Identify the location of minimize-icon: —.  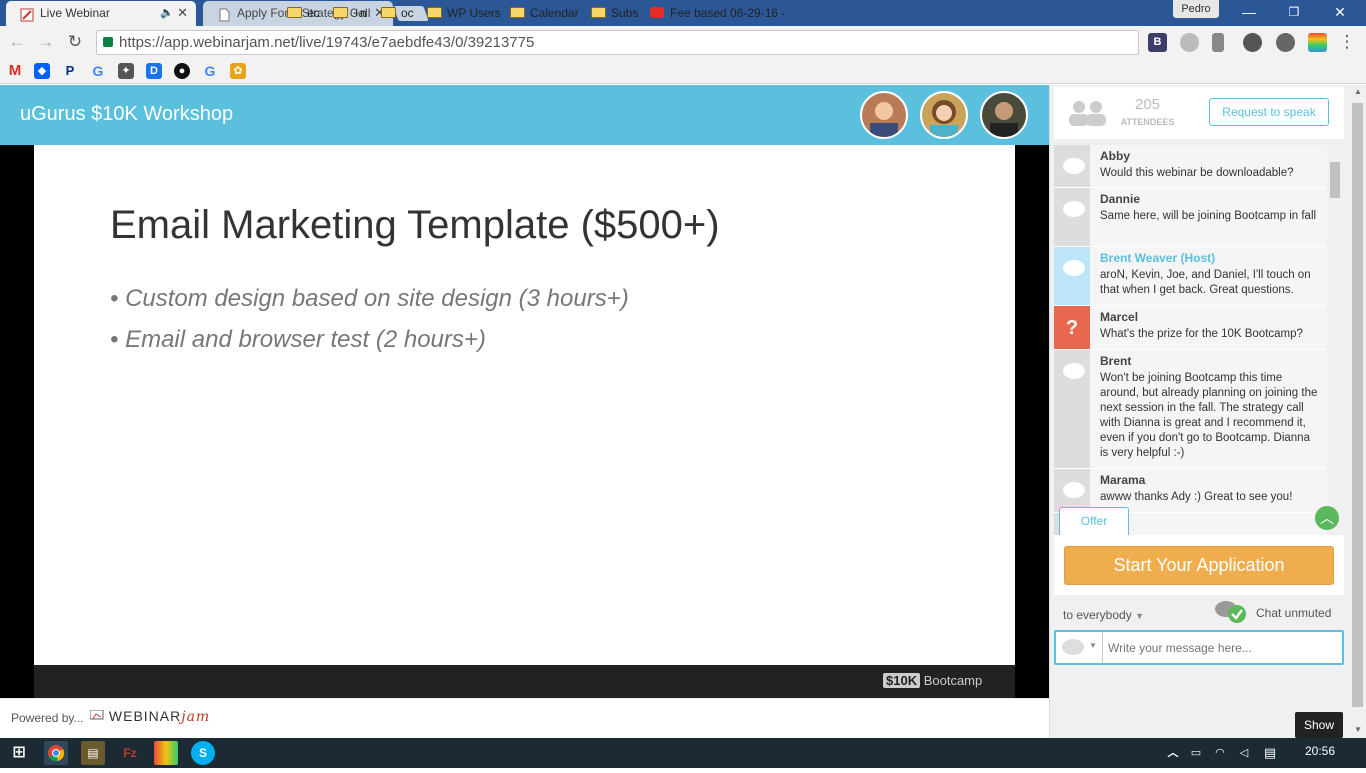
(1249, 12).